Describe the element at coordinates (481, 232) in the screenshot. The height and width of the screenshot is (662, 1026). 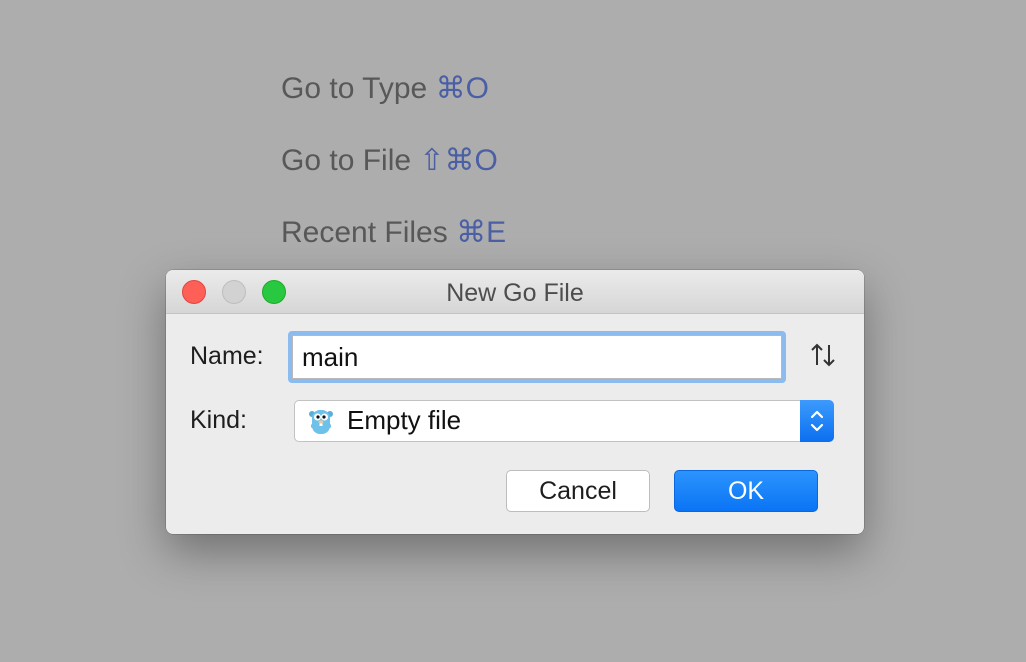
I see `hint-shortcut: ⌘E` at that location.